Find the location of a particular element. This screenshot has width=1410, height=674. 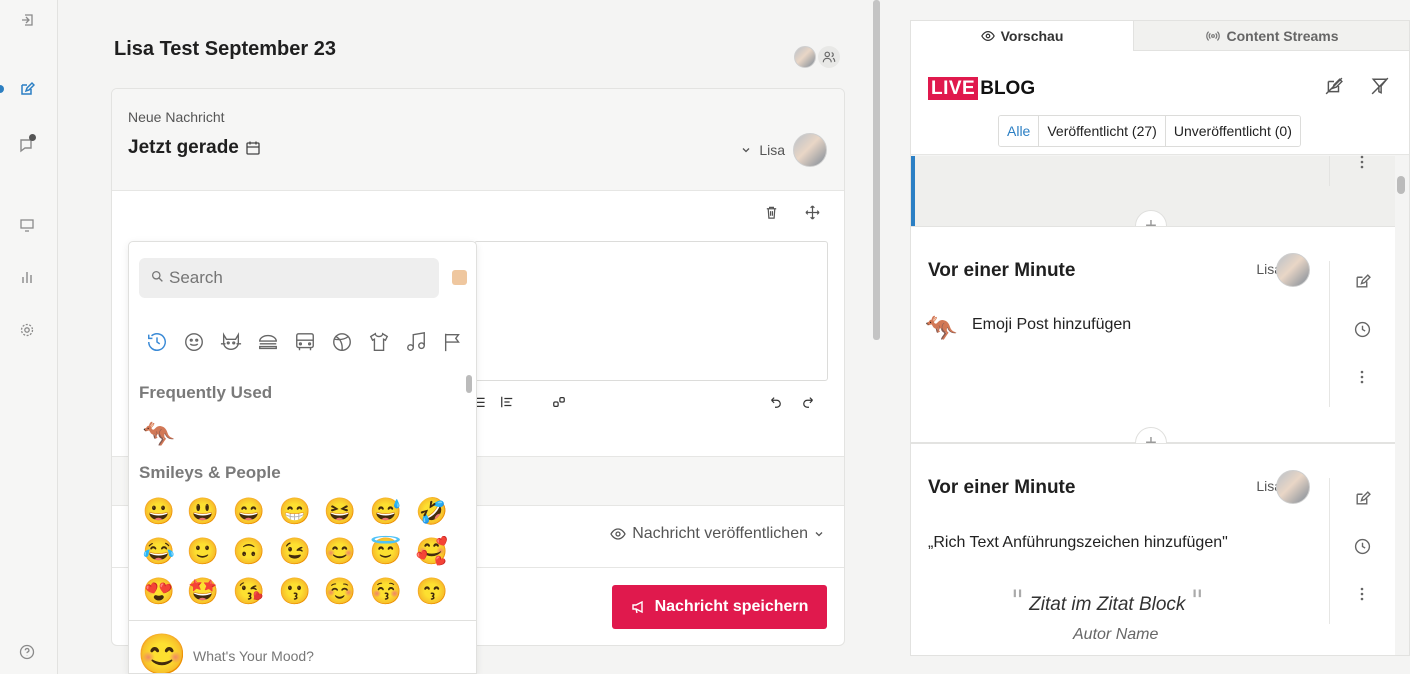

card-label: Neue Nachricht is located at coordinates (176, 117).